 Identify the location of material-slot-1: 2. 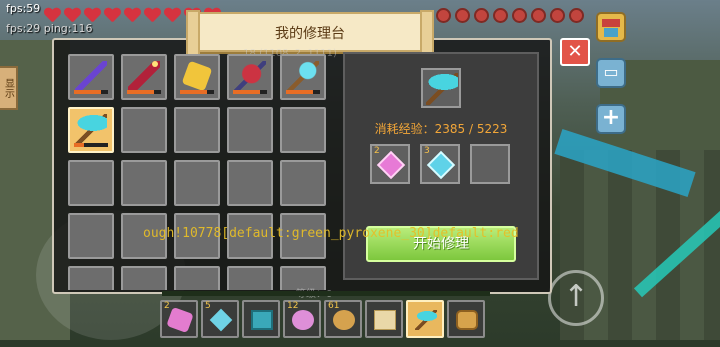
(390, 164).